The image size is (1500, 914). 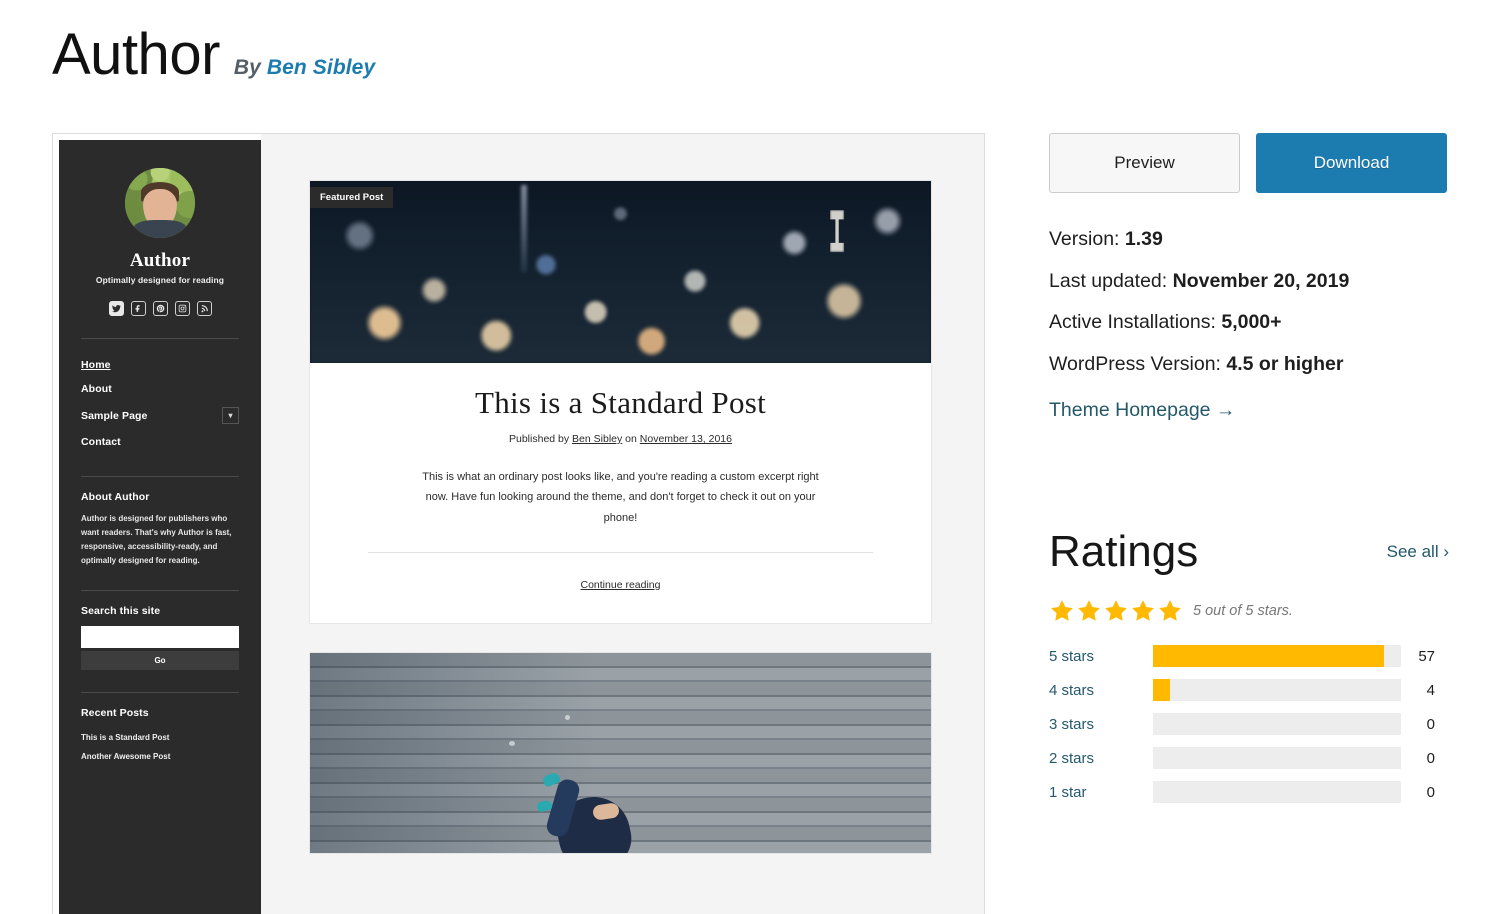 I want to click on ratings-header: Ratings See all ›, so click(x=1249, y=552).